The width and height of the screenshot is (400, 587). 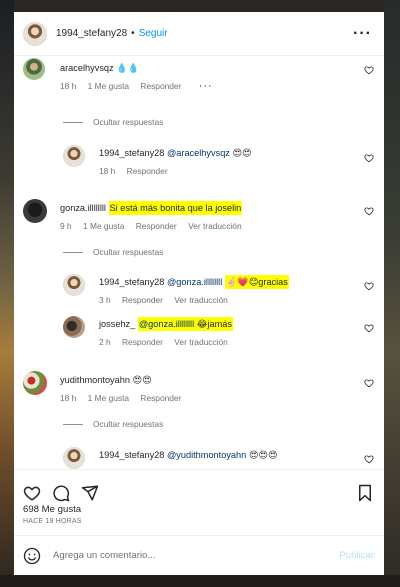 What do you see at coordinates (168, 300) in the screenshot?
I see `reply-meta: 3 h Responder Ver traducción` at bounding box center [168, 300].